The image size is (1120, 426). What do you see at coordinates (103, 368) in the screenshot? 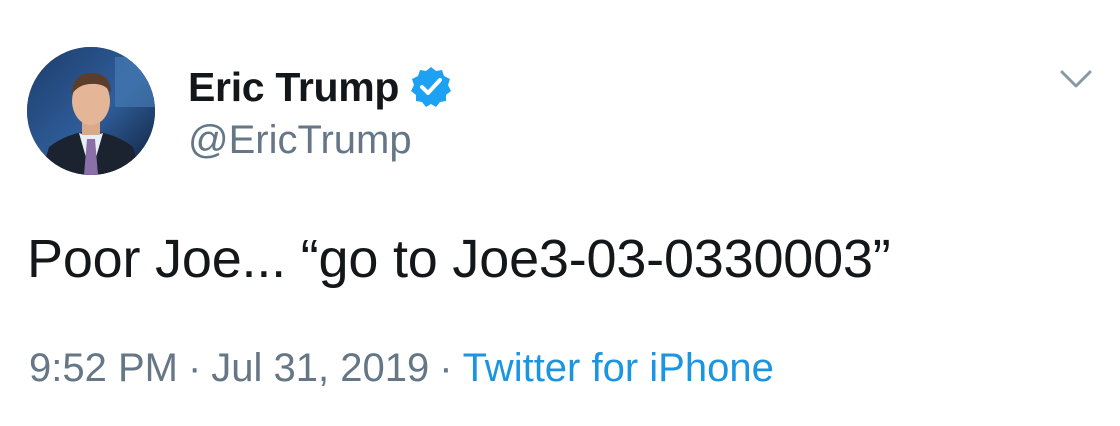
I see `tweet-time: 9:52 PM` at bounding box center [103, 368].